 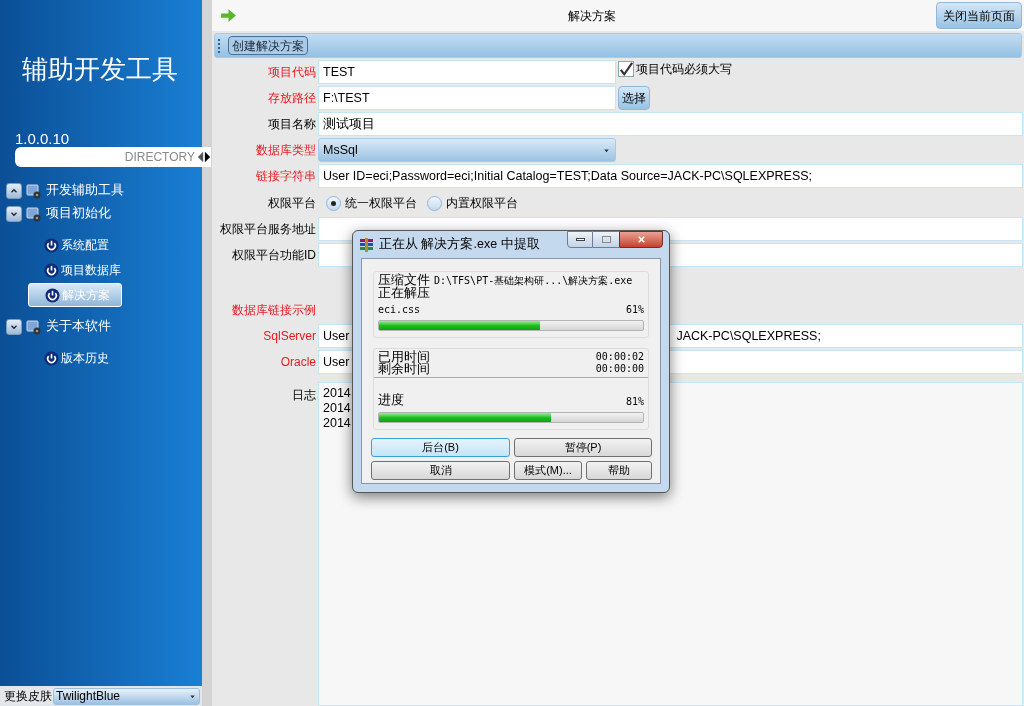 I want to click on input-field: F:\TEST, so click(x=467, y=98).